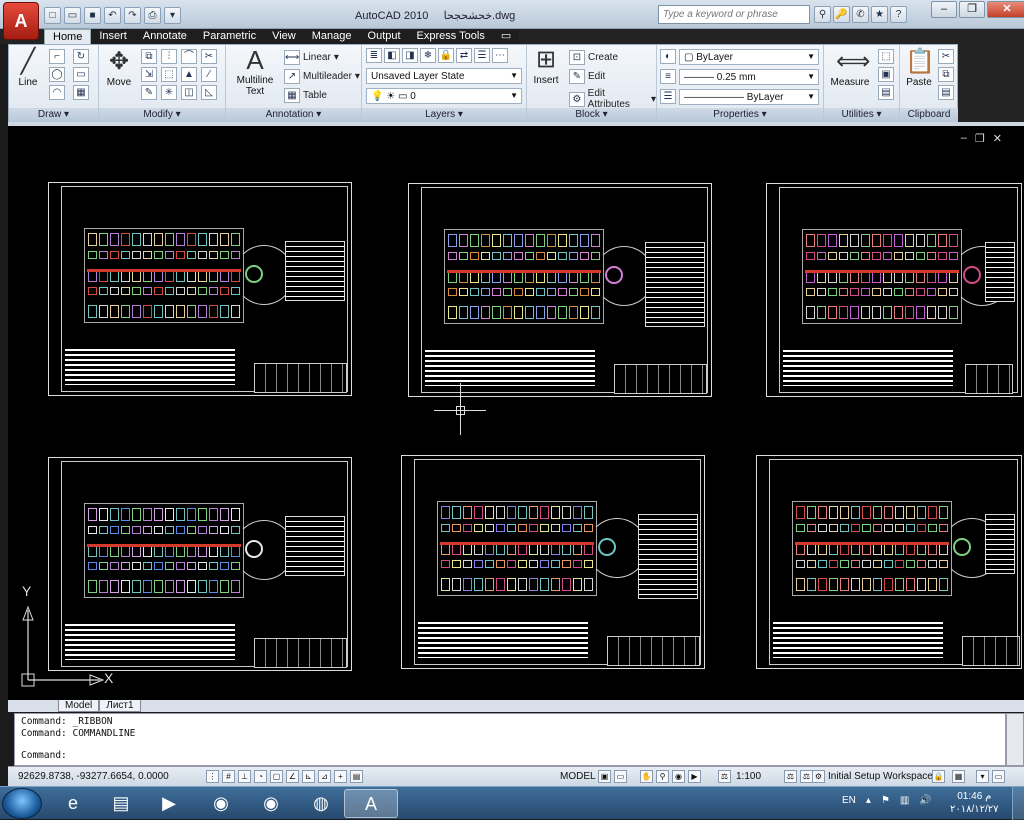 Image resolution: width=1024 pixels, height=820 pixels. Describe the element at coordinates (919, 69) in the screenshot. I see `paste-button: 📋 Paste` at that location.